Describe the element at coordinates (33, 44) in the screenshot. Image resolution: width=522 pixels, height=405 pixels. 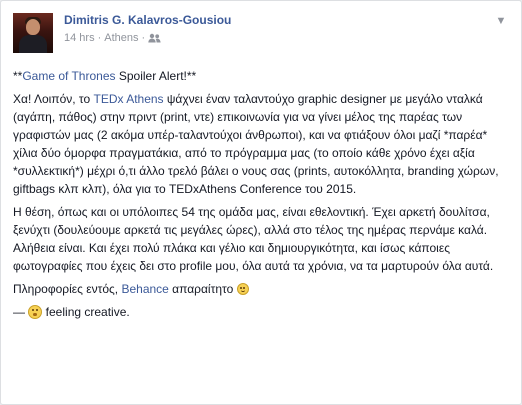
I see `avatar-body` at that location.